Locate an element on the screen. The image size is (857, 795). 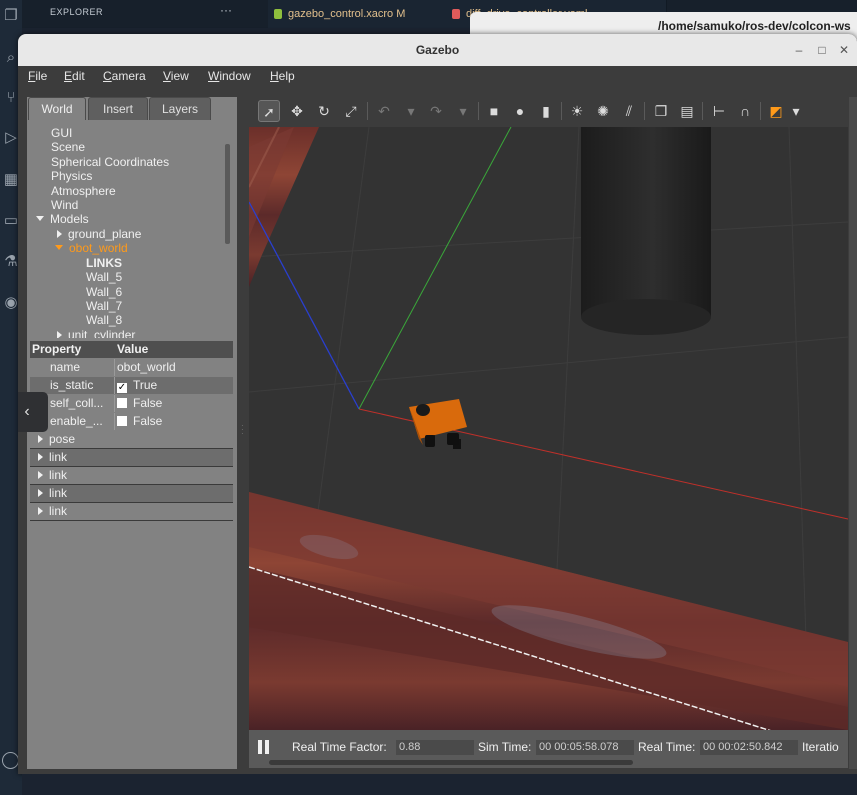
tree-item-physics: Physics is located at coordinates (71, 176).